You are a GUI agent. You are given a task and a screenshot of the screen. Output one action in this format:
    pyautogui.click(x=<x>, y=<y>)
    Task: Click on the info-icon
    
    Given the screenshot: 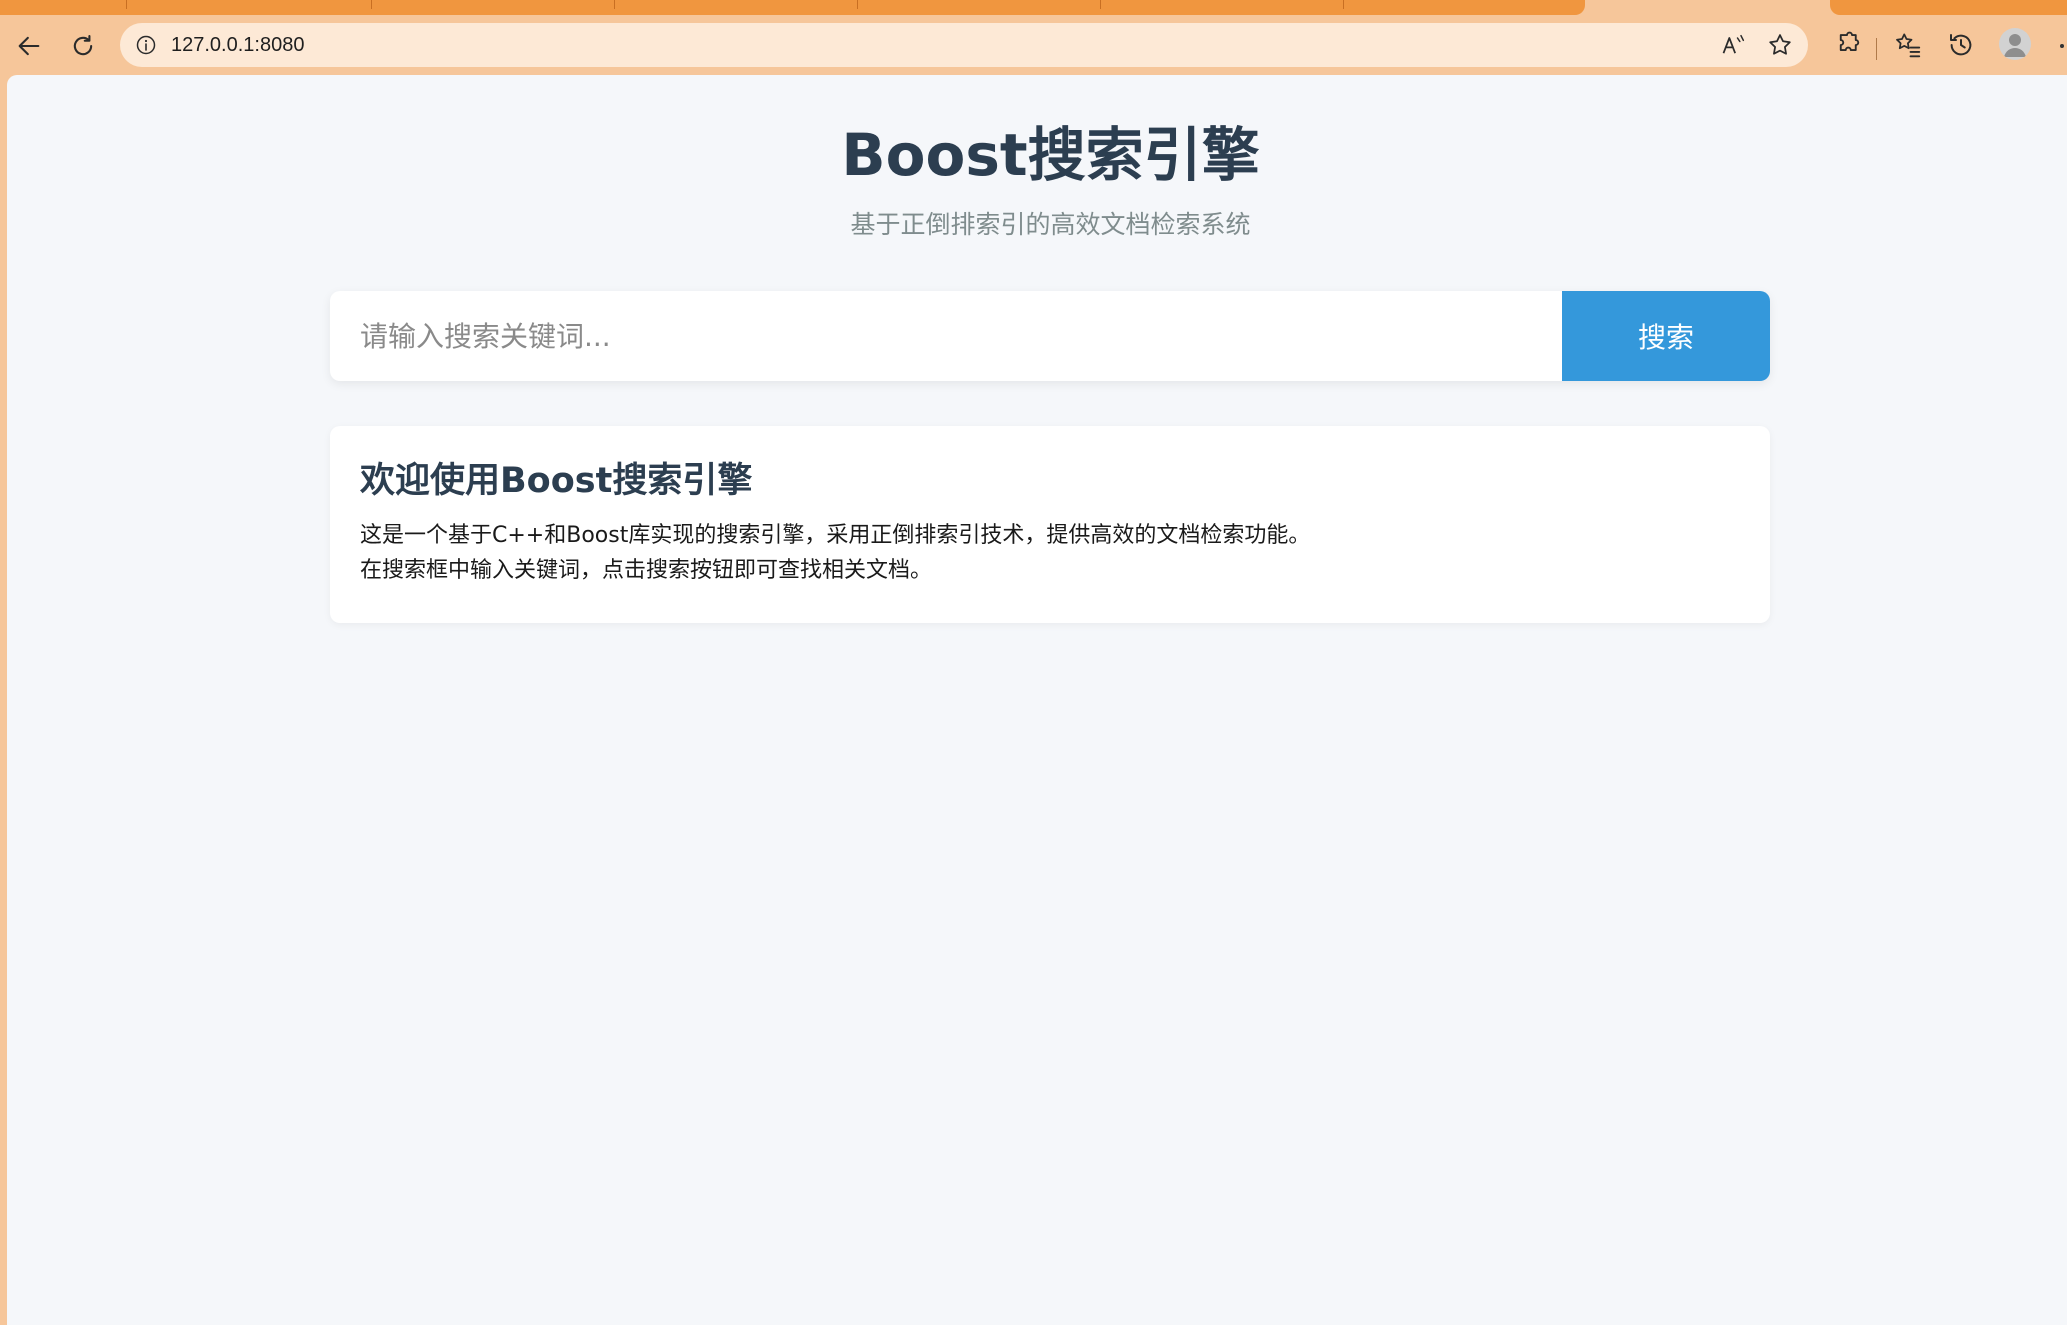 What is the action you would take?
    pyautogui.click(x=146, y=45)
    